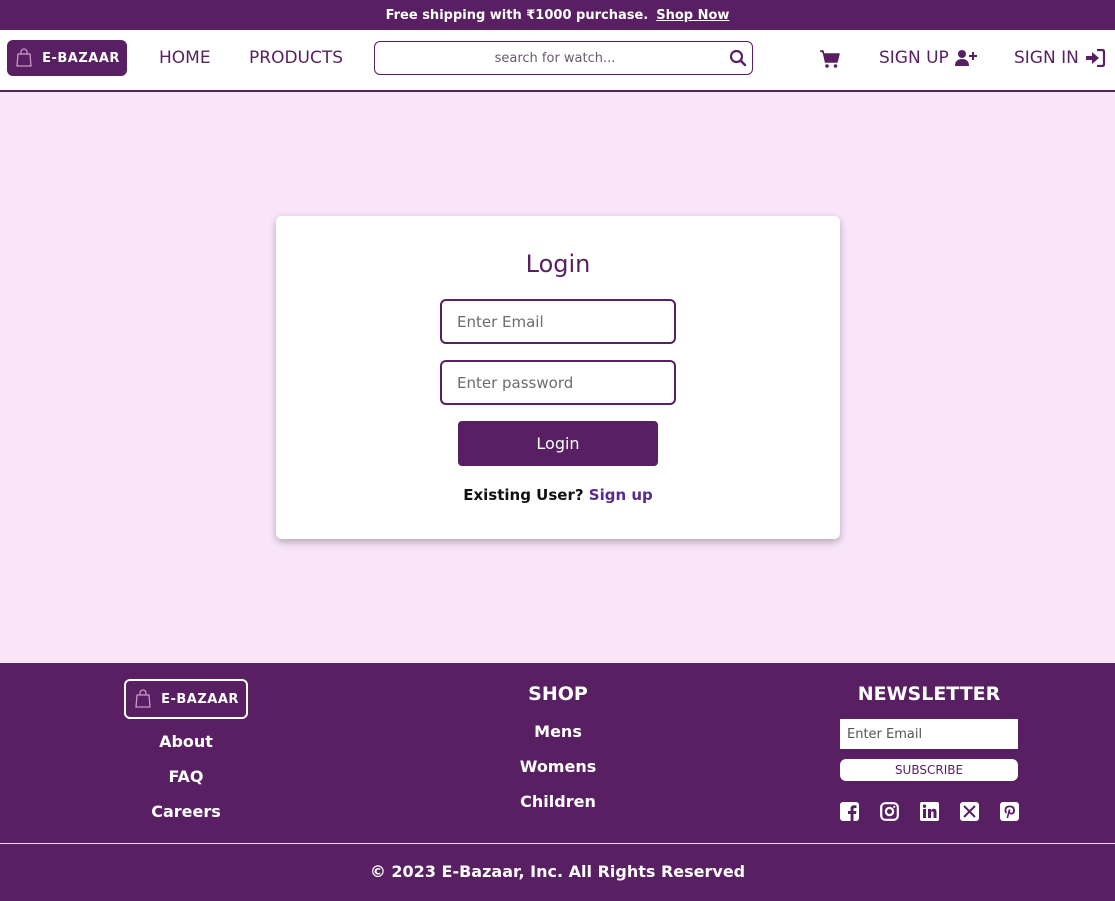 The image size is (1115, 901). What do you see at coordinates (558, 264) in the screenshot?
I see `login-title: Login` at bounding box center [558, 264].